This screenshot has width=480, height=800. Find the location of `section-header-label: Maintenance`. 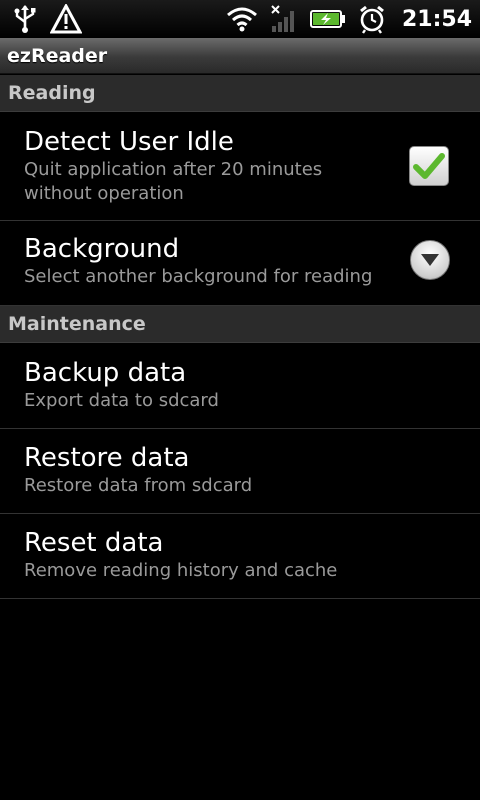

section-header-label: Maintenance is located at coordinates (77, 324).